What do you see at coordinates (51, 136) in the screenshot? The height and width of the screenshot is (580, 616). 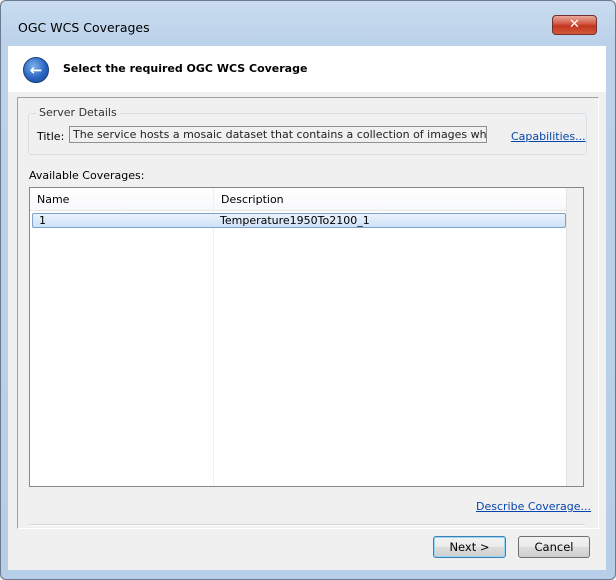 I see `title-label: Title:` at bounding box center [51, 136].